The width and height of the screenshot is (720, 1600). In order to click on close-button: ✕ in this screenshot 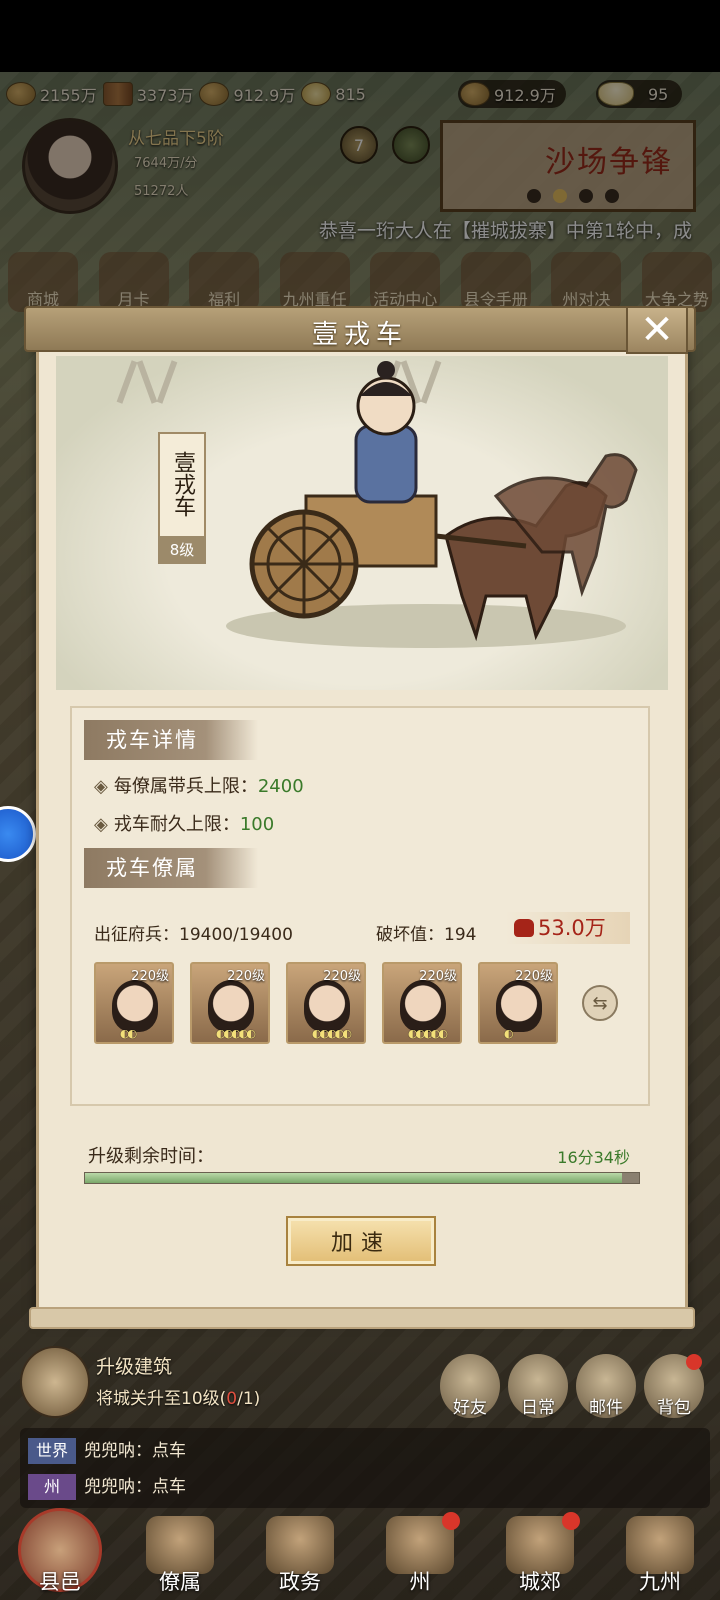, I will do `click(657, 330)`.